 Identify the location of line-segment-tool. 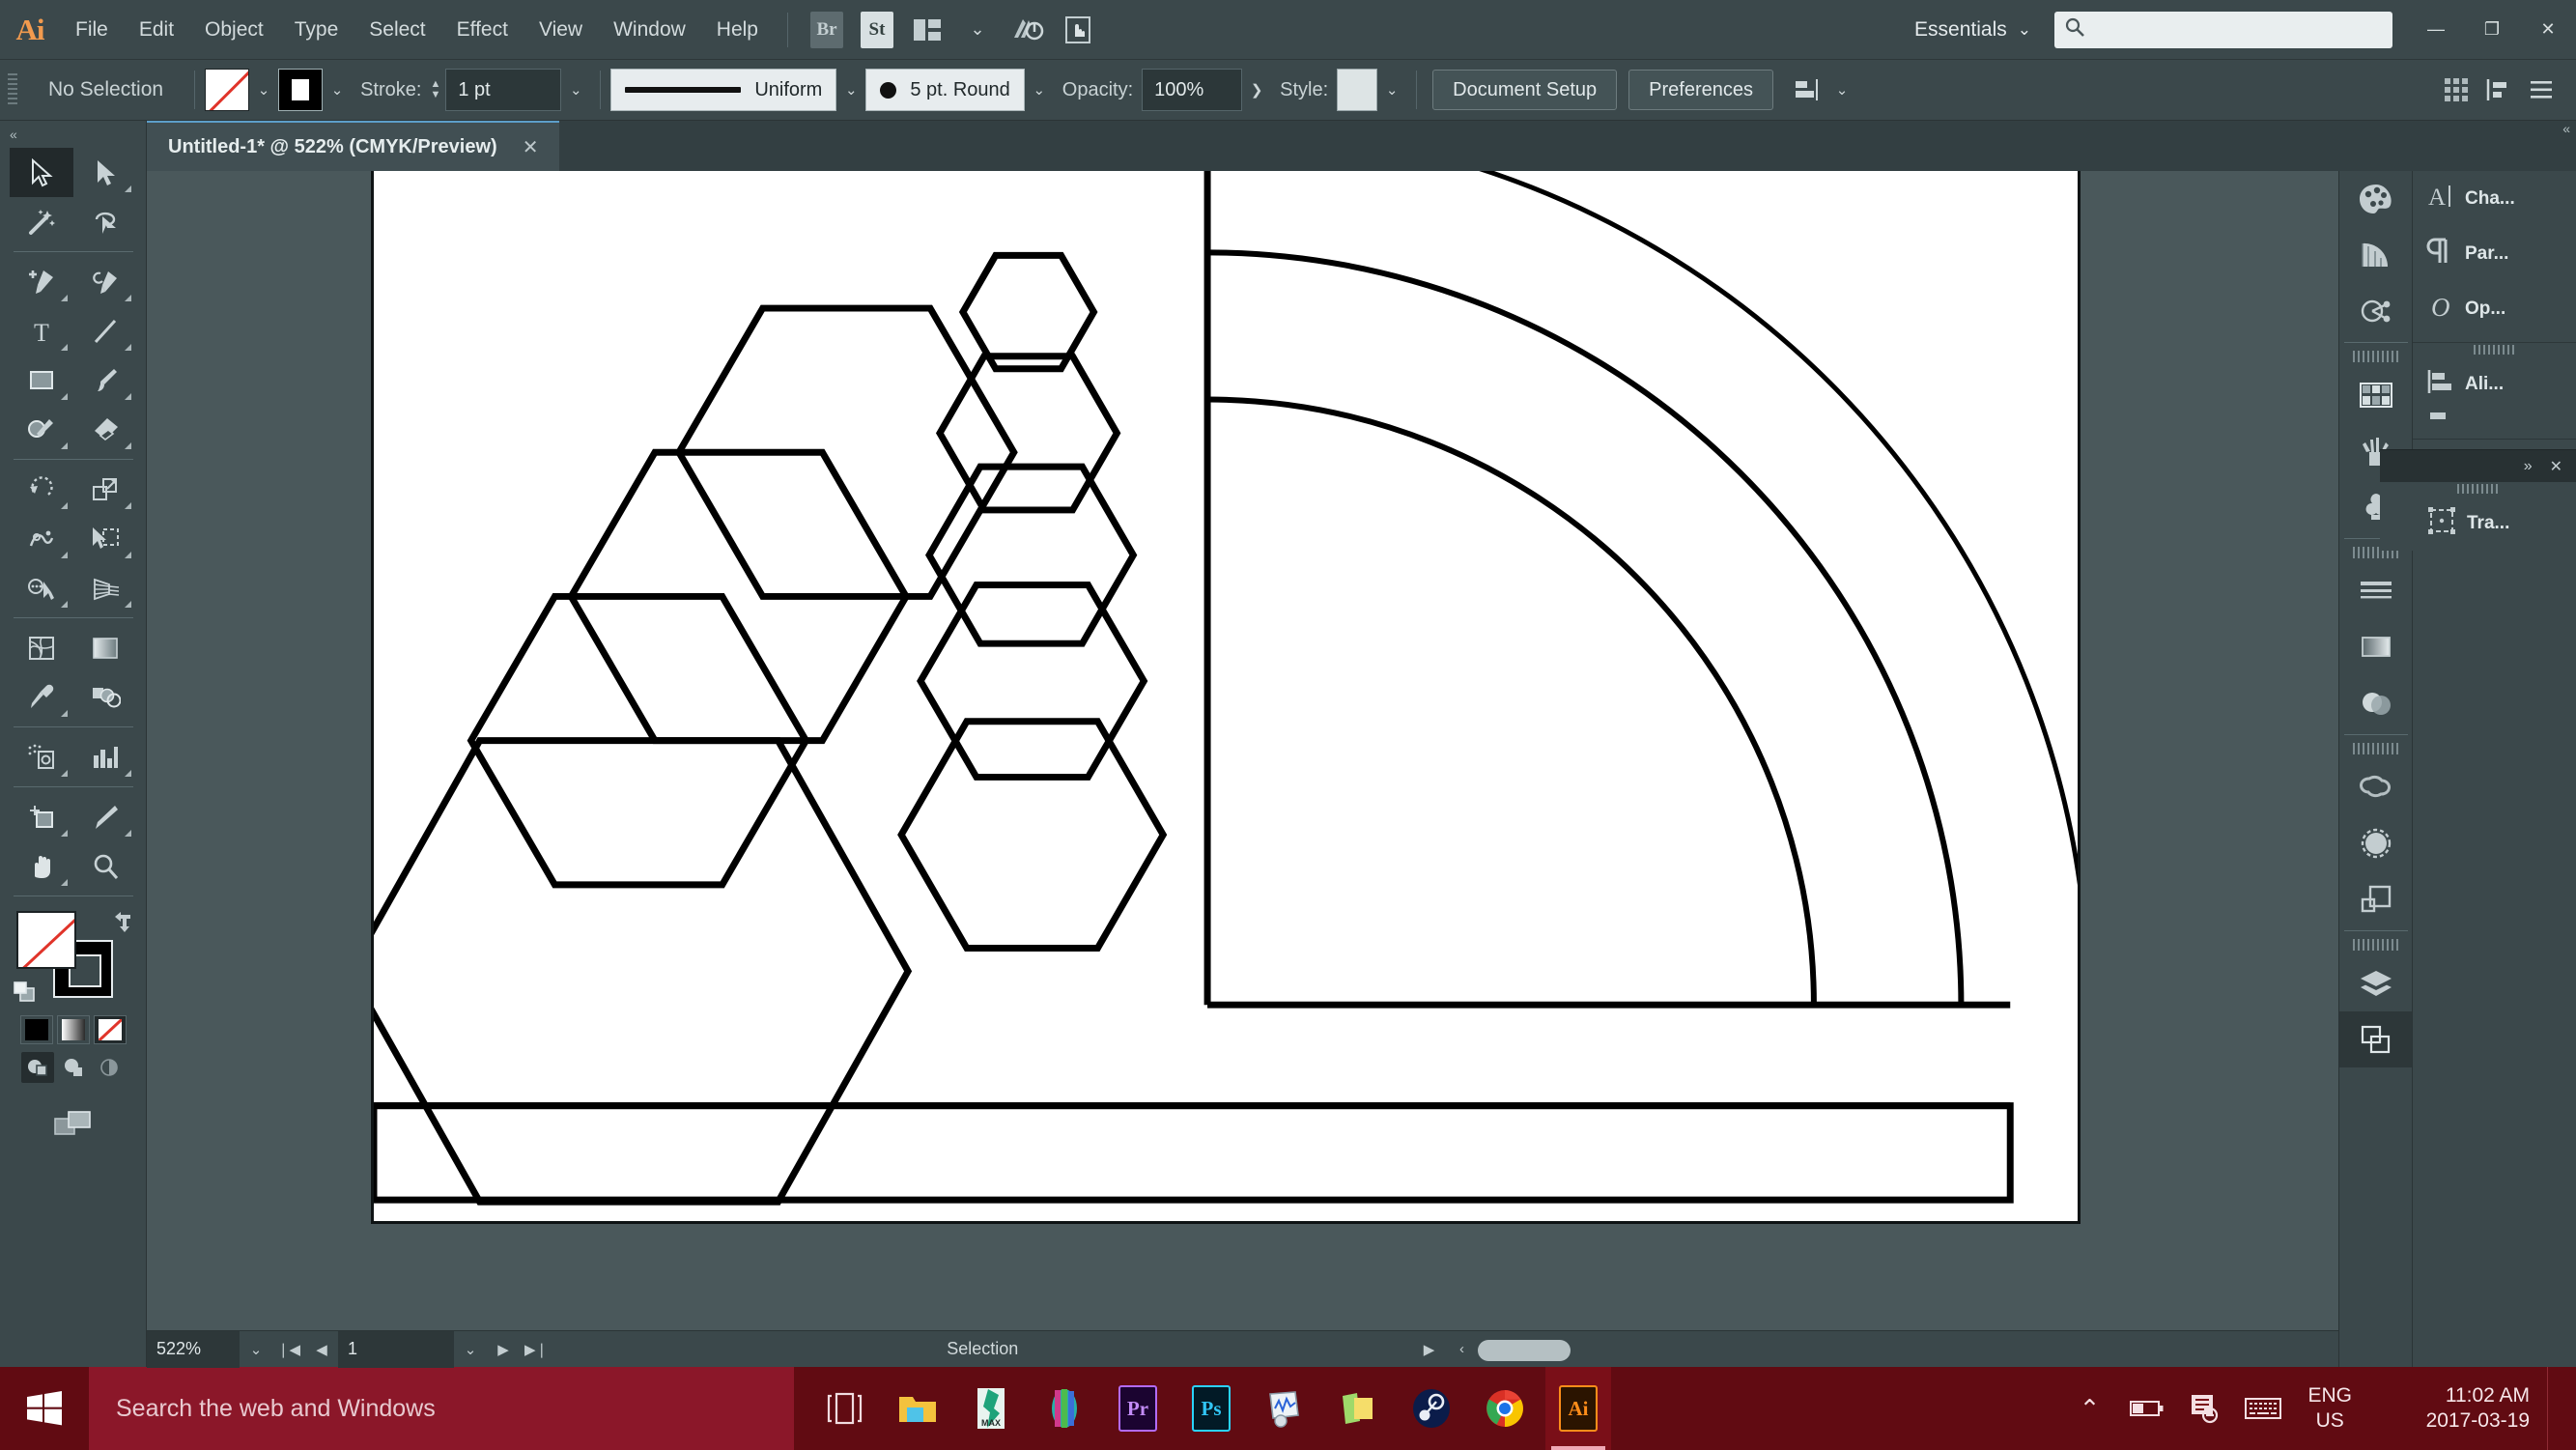
(105, 331).